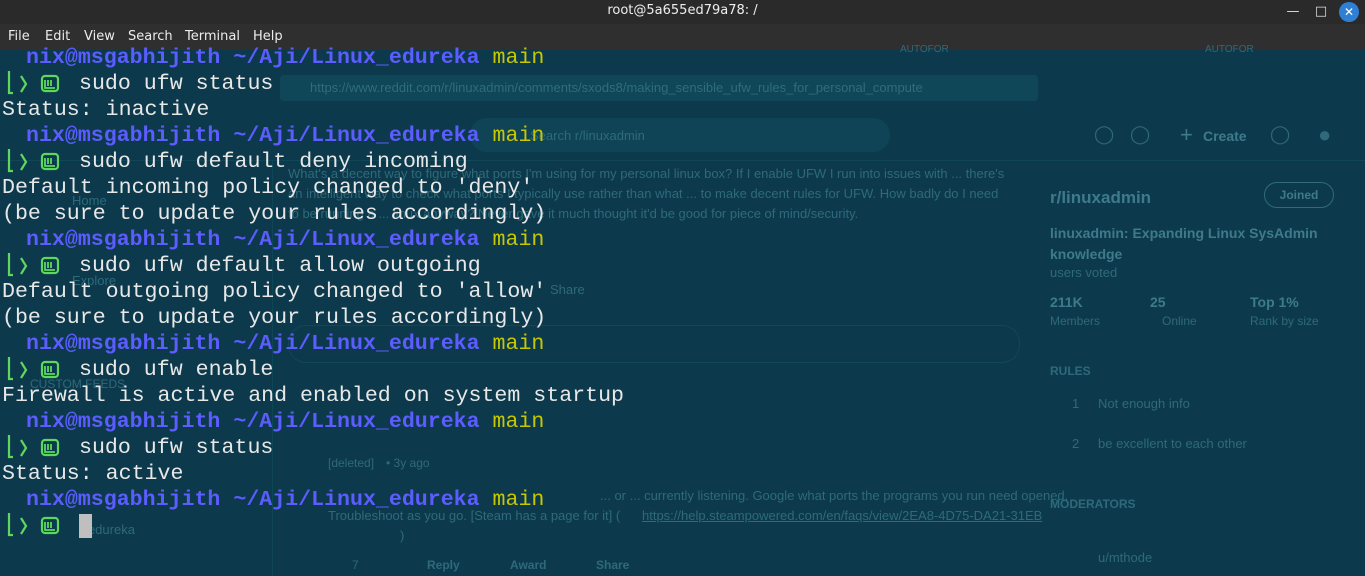  What do you see at coordinates (106, 110) in the screenshot?
I see `output-line: Status: inactive` at bounding box center [106, 110].